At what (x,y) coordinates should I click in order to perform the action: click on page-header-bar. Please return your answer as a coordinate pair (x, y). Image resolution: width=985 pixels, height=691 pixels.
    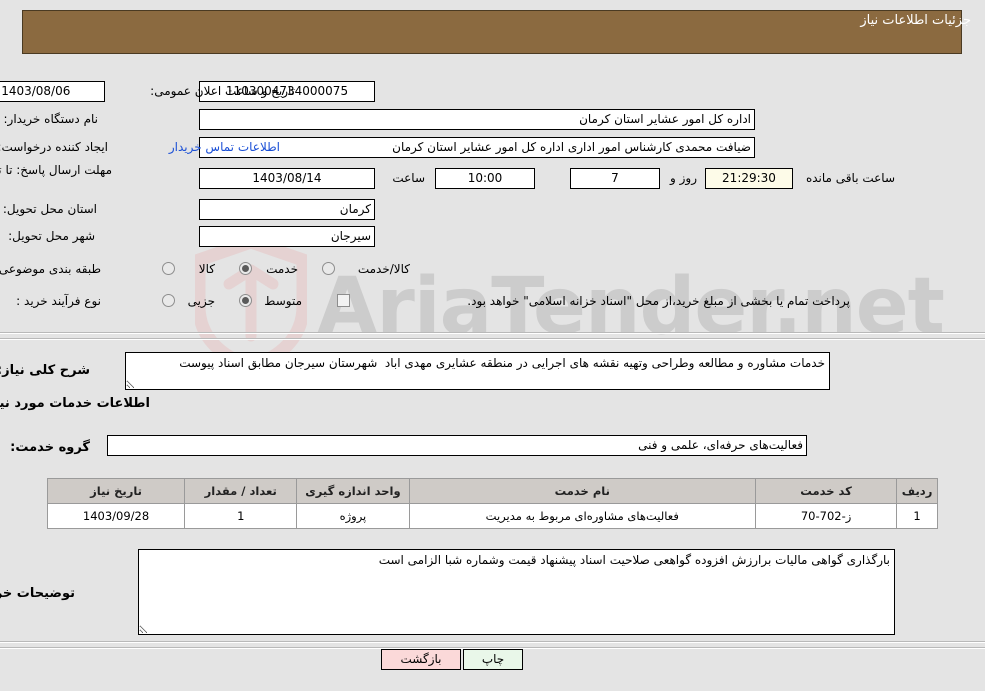
    Looking at the image, I should click on (492, 32).